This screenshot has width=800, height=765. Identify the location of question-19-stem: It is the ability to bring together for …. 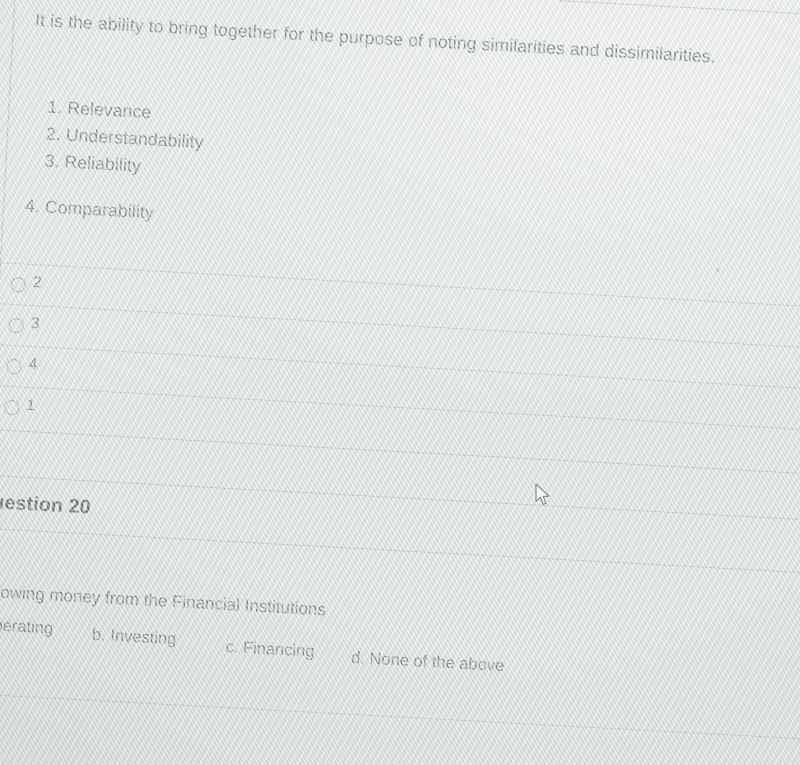
(375, 38).